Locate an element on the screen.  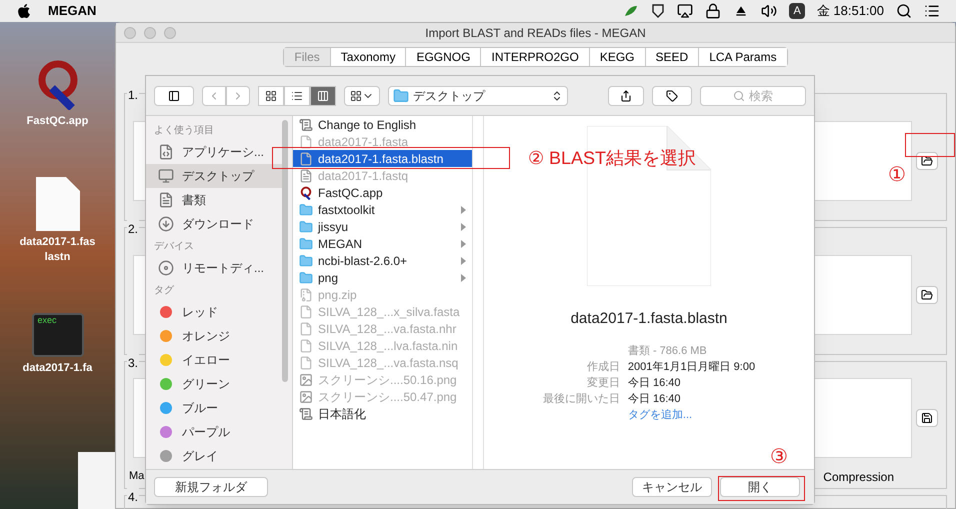
sidebar-item: イエロー is located at coordinates (214, 360).